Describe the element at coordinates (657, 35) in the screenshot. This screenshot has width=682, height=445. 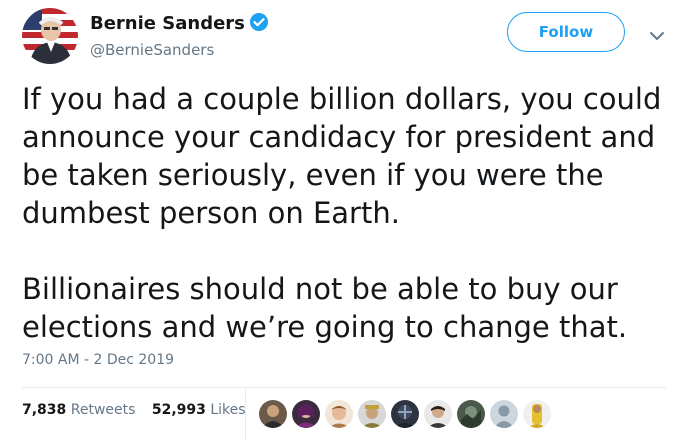
I see `chevron-down-icon` at that location.